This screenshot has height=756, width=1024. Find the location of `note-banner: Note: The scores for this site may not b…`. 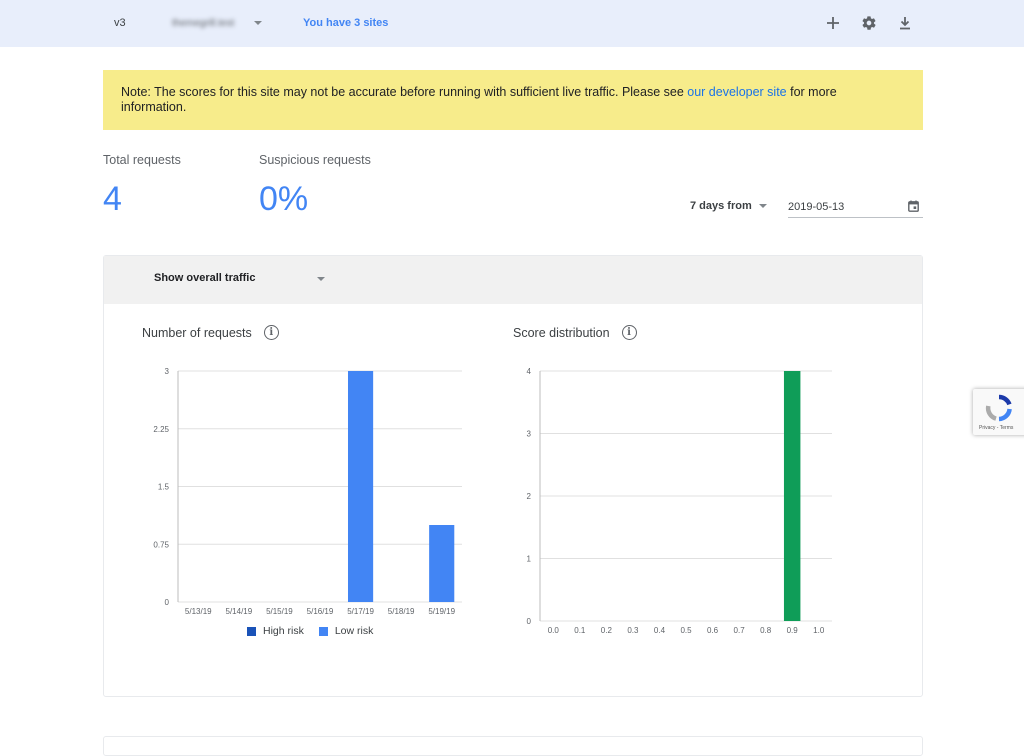

note-banner: Note: The scores for this site may not b… is located at coordinates (513, 100).